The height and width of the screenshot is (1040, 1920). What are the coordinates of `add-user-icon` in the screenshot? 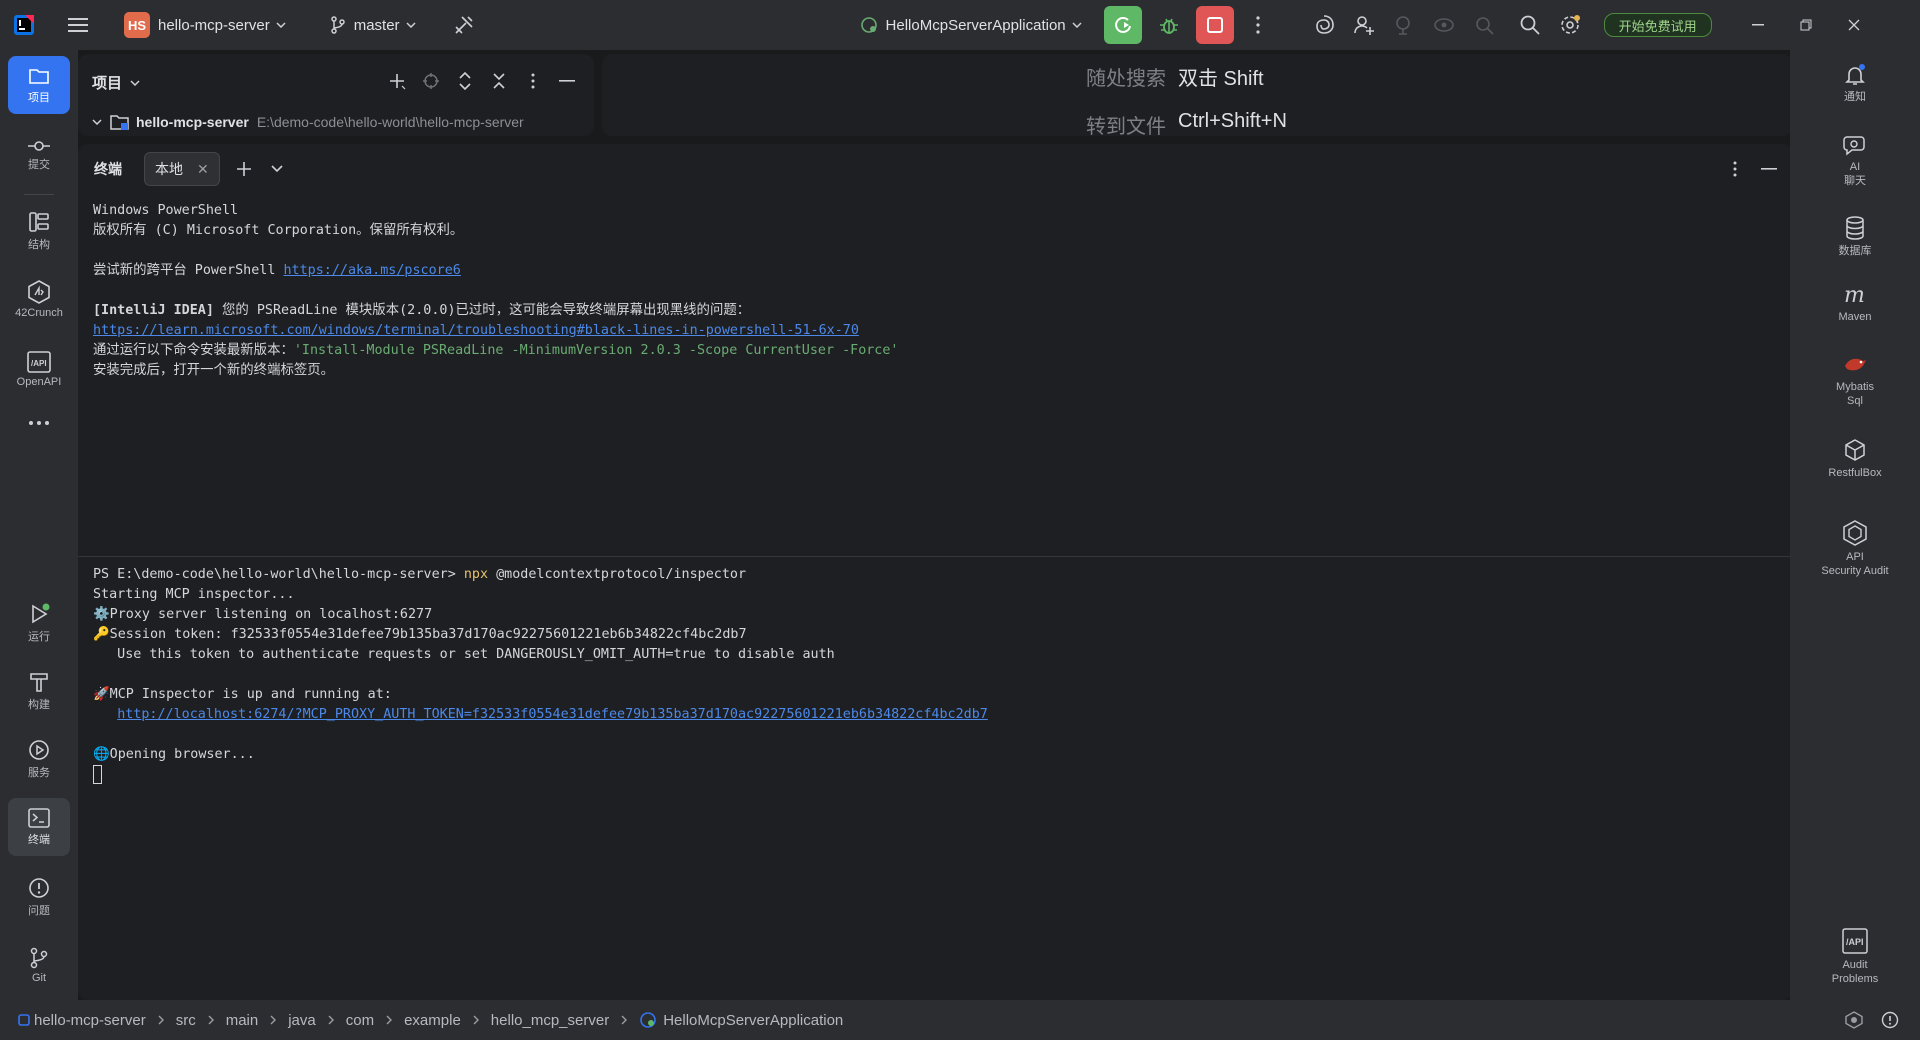 It's located at (1364, 25).